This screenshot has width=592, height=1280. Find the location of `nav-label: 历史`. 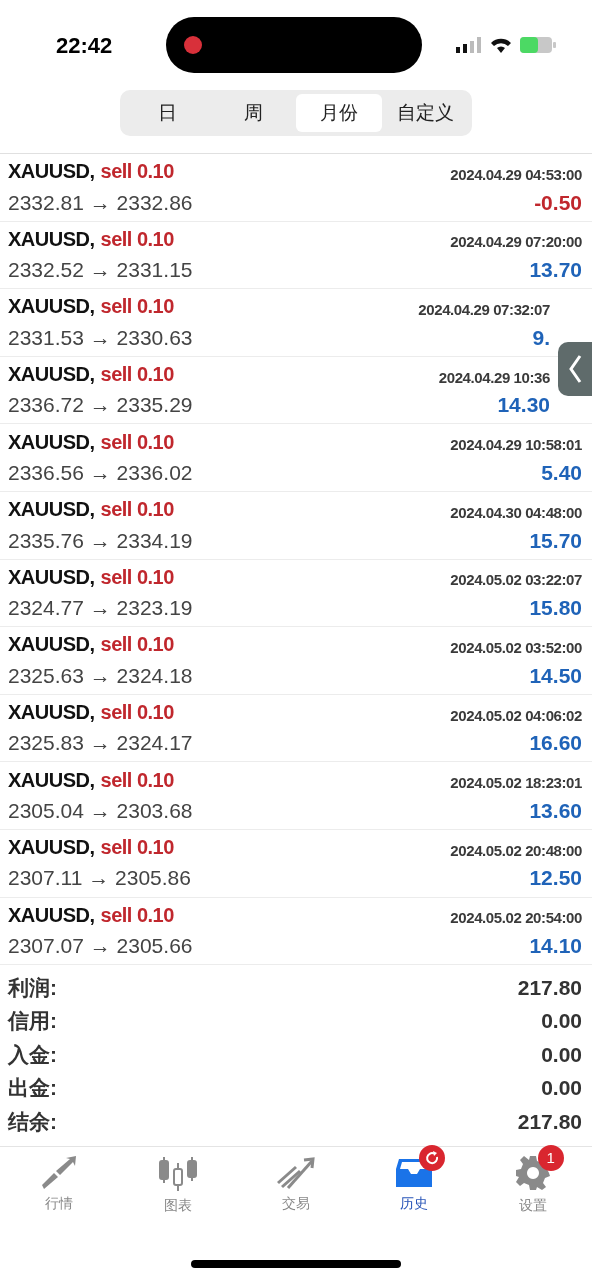

nav-label: 历史 is located at coordinates (414, 1204).